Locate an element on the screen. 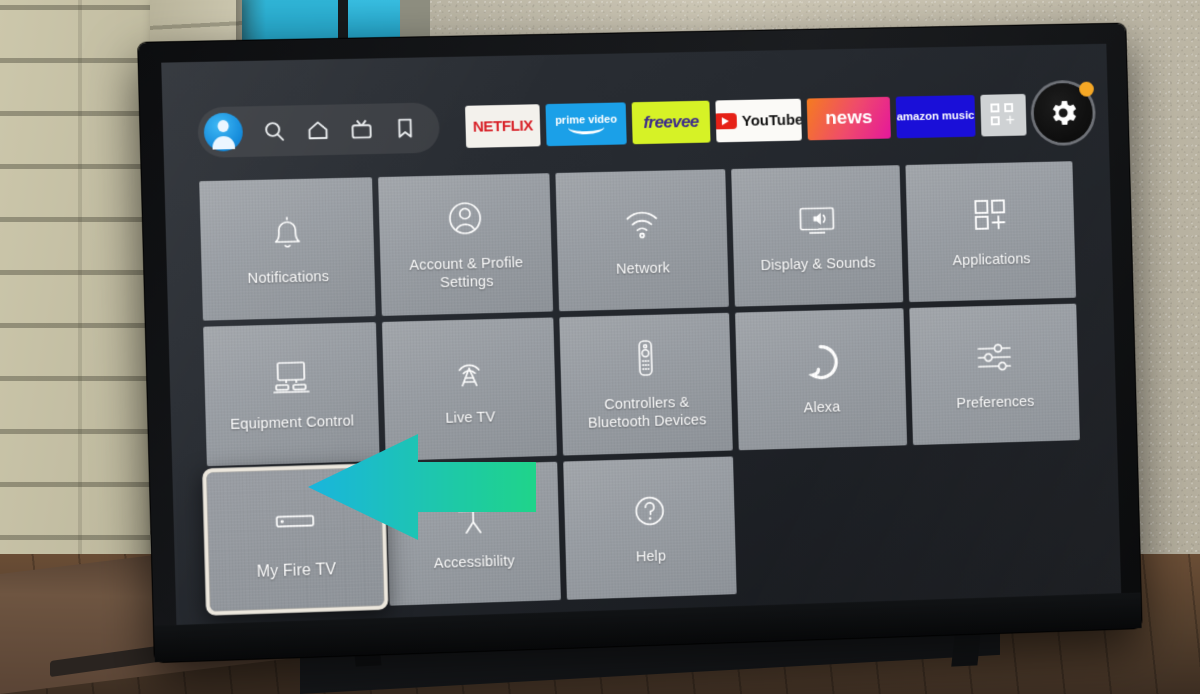 This screenshot has height=694, width=1200. tile-label: Help is located at coordinates (651, 557).